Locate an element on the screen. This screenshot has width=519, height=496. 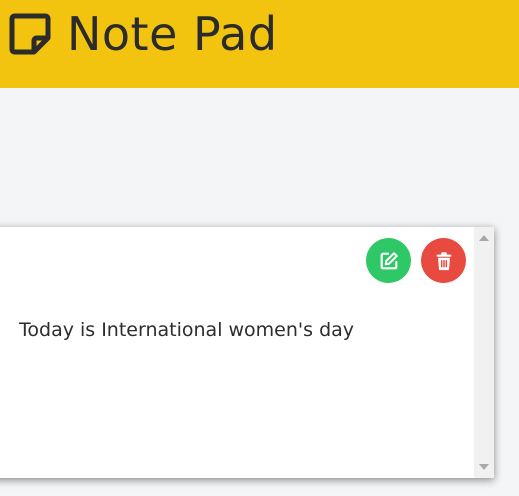
edit-note-button is located at coordinates (388, 260).